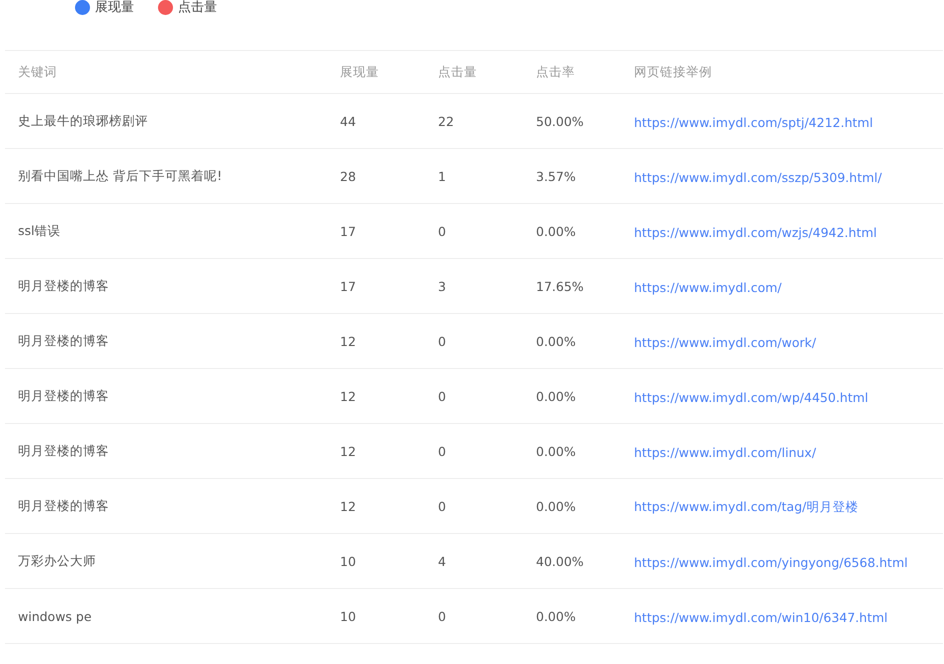  I want to click on column-header: 网页链接举例, so click(673, 72).